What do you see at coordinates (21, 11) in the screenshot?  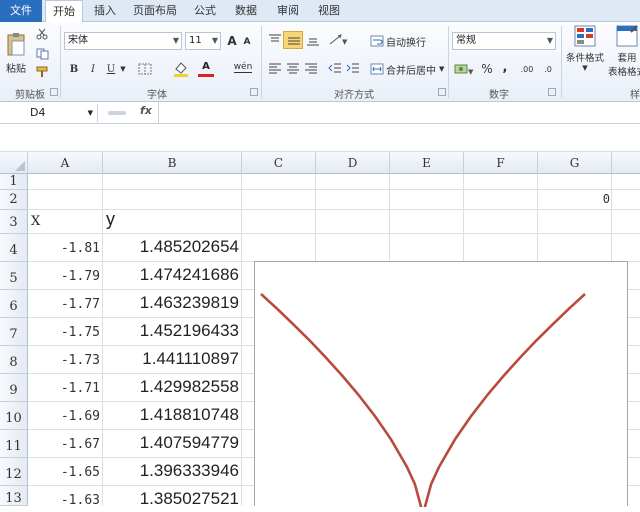 I see `tab-file: 文件` at bounding box center [21, 11].